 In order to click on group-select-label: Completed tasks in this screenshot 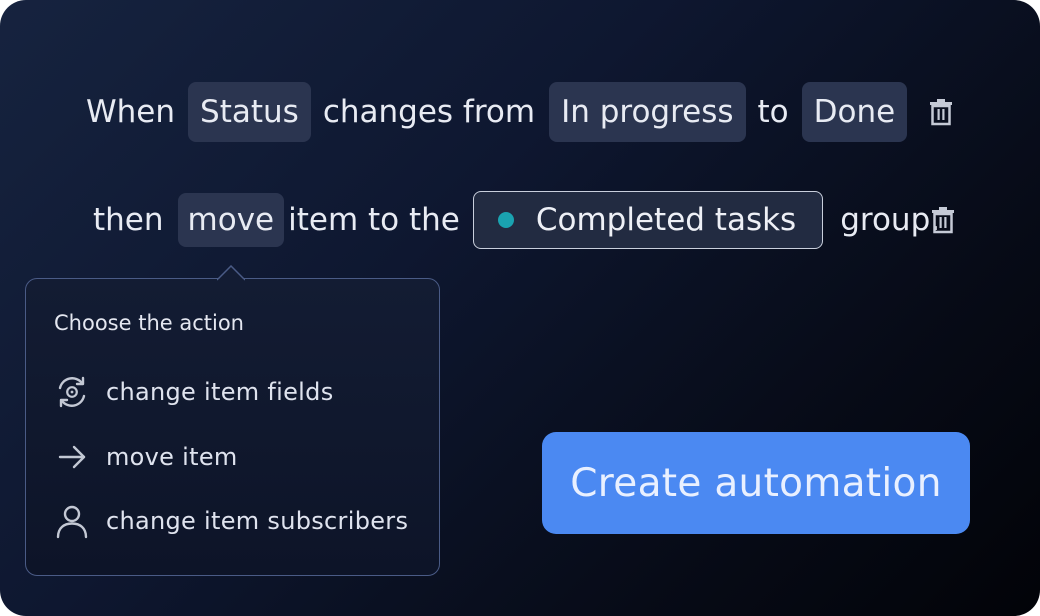, I will do `click(666, 220)`.